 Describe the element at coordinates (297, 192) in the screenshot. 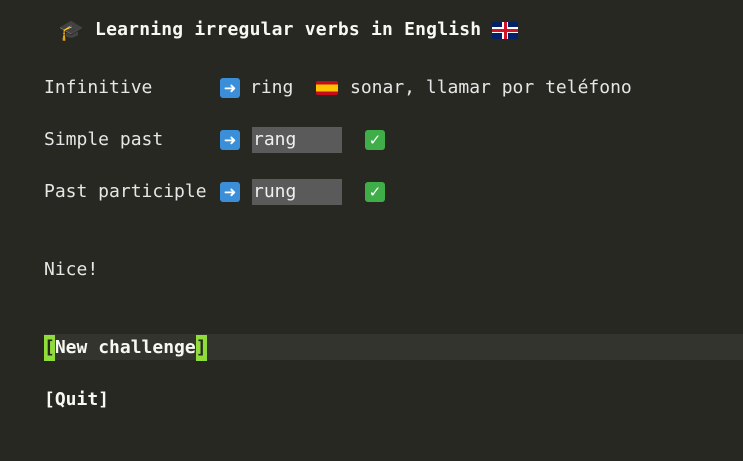

I see `past-participle-input: rung` at that location.